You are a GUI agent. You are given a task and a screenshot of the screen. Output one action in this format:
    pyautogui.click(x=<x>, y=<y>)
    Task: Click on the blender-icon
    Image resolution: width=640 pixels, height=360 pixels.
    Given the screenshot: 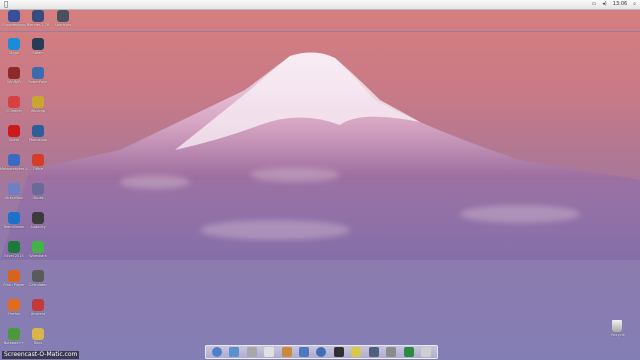 What is the action you would take?
    pyautogui.click(x=38, y=16)
    